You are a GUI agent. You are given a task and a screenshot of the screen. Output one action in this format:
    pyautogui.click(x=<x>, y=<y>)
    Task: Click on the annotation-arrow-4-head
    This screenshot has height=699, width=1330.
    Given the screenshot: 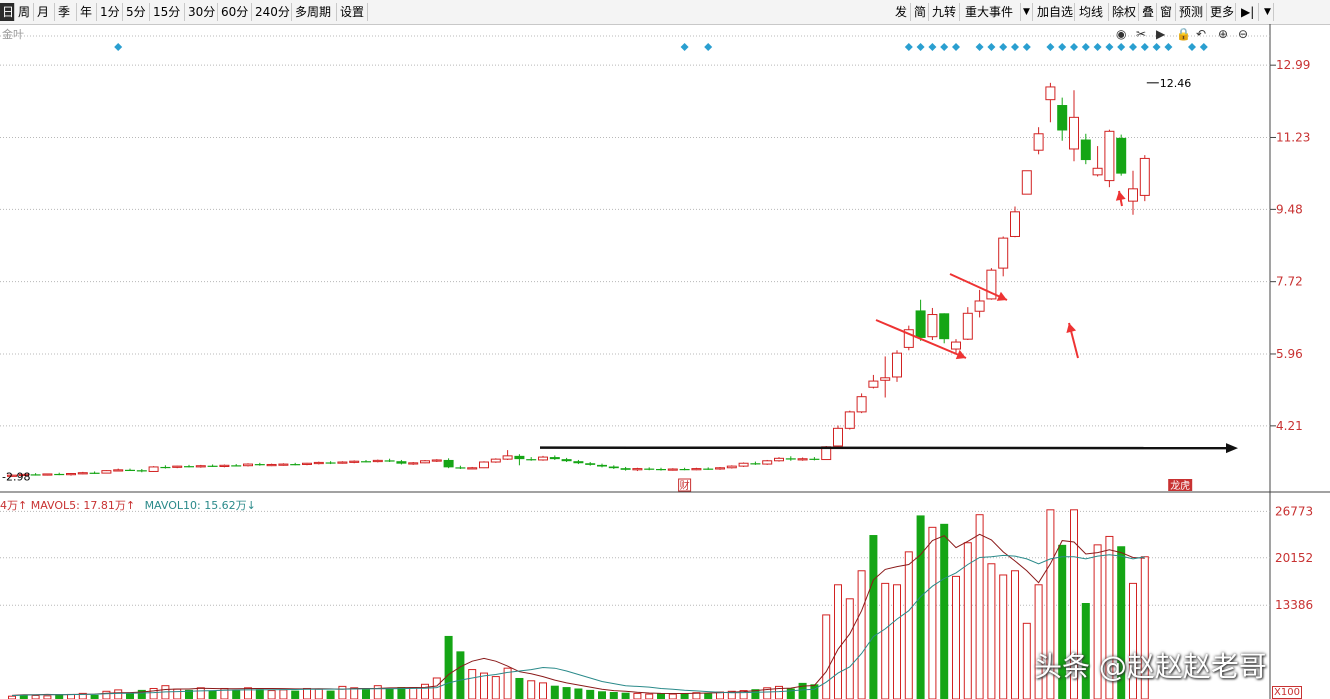 What is the action you would take?
    pyautogui.click(x=1120, y=196)
    